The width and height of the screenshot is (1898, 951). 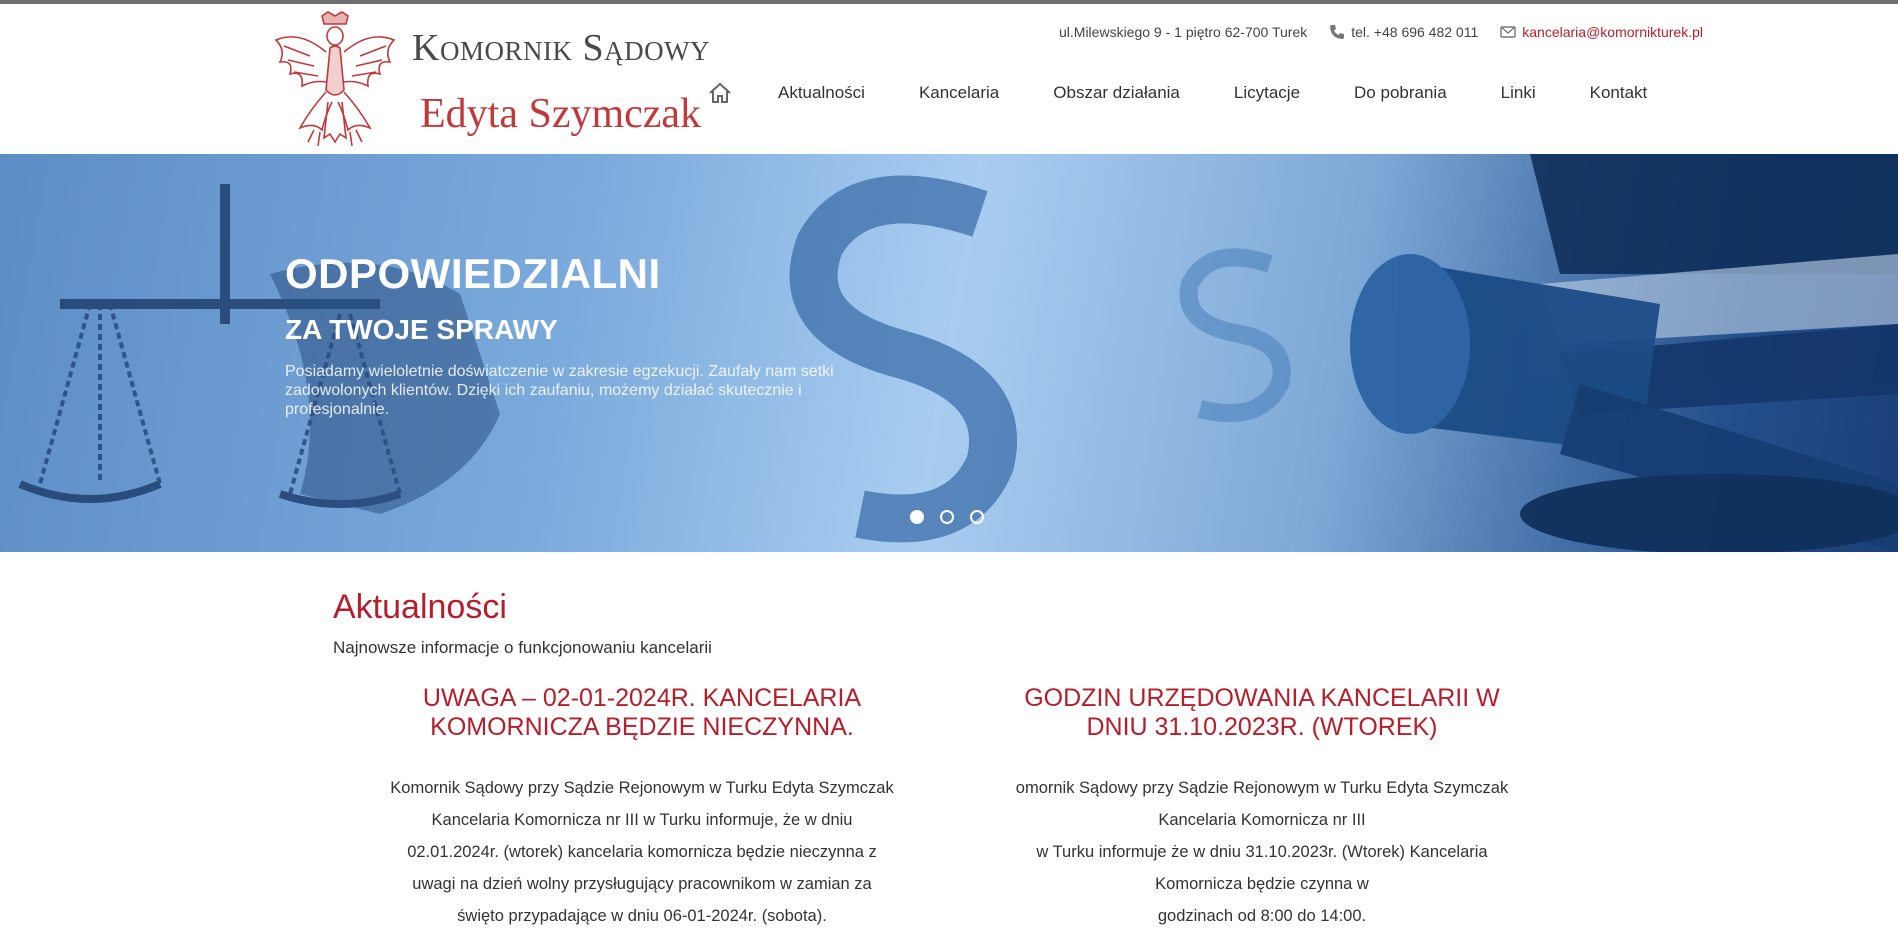 I want to click on logo-name: Edyta Szymczak, so click(x=561, y=114).